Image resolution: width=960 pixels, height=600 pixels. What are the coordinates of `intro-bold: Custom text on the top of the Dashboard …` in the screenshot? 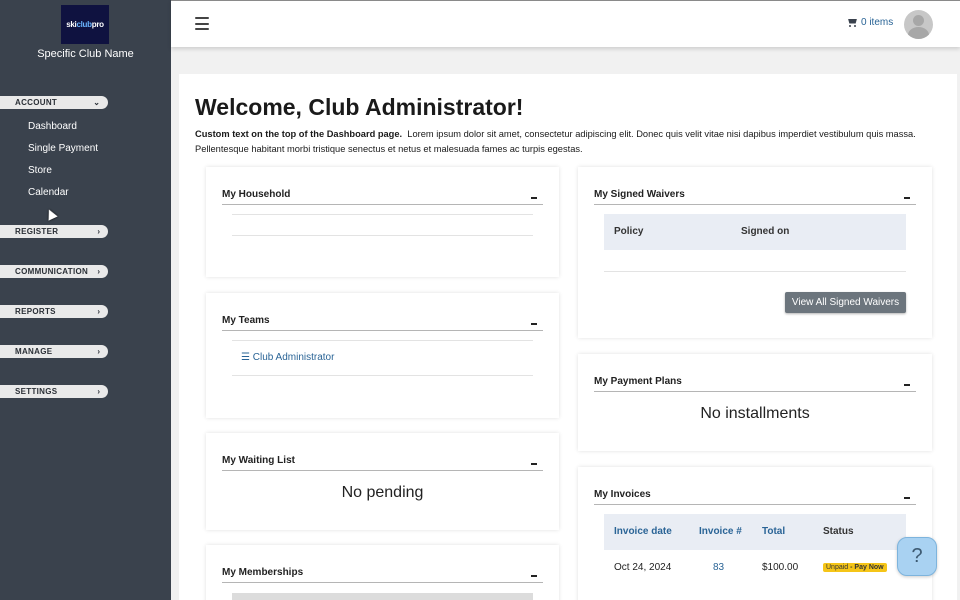 It's located at (299, 134).